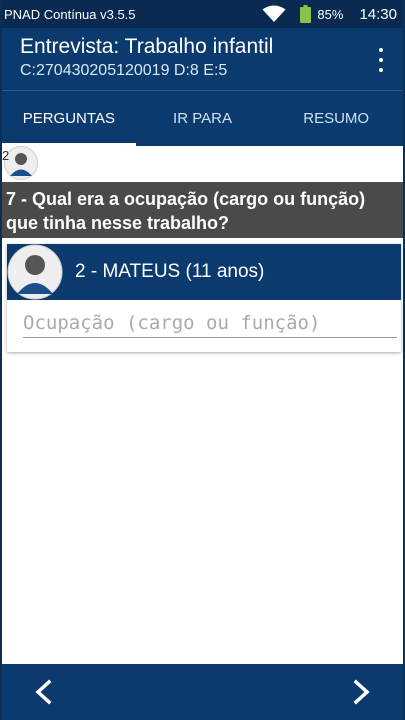 Image resolution: width=405 pixels, height=720 pixels. What do you see at coordinates (35, 272) in the screenshot?
I see `avatar` at bounding box center [35, 272].